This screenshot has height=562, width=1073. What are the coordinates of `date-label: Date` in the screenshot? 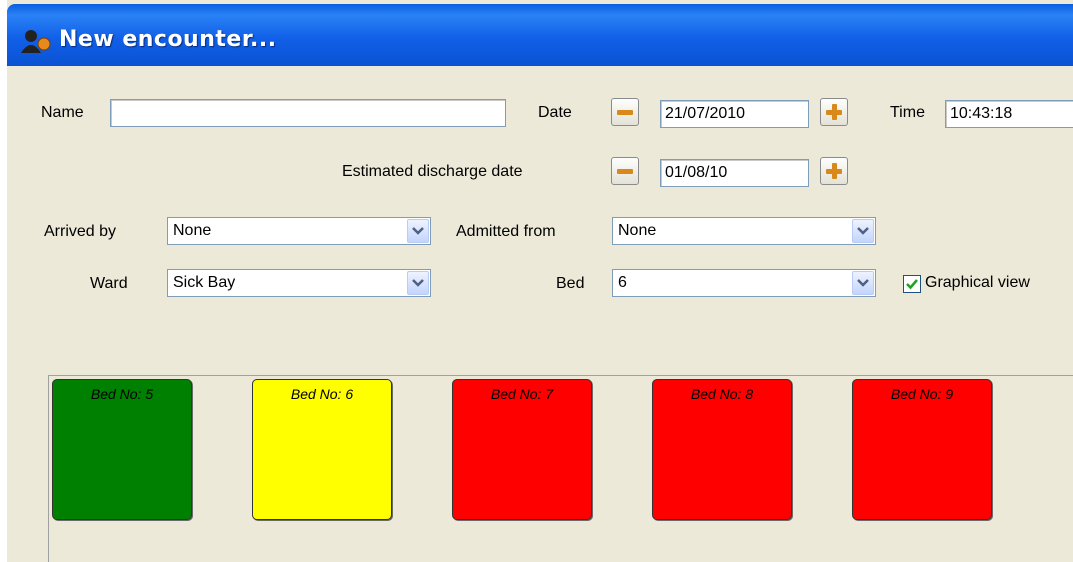 It's located at (555, 112).